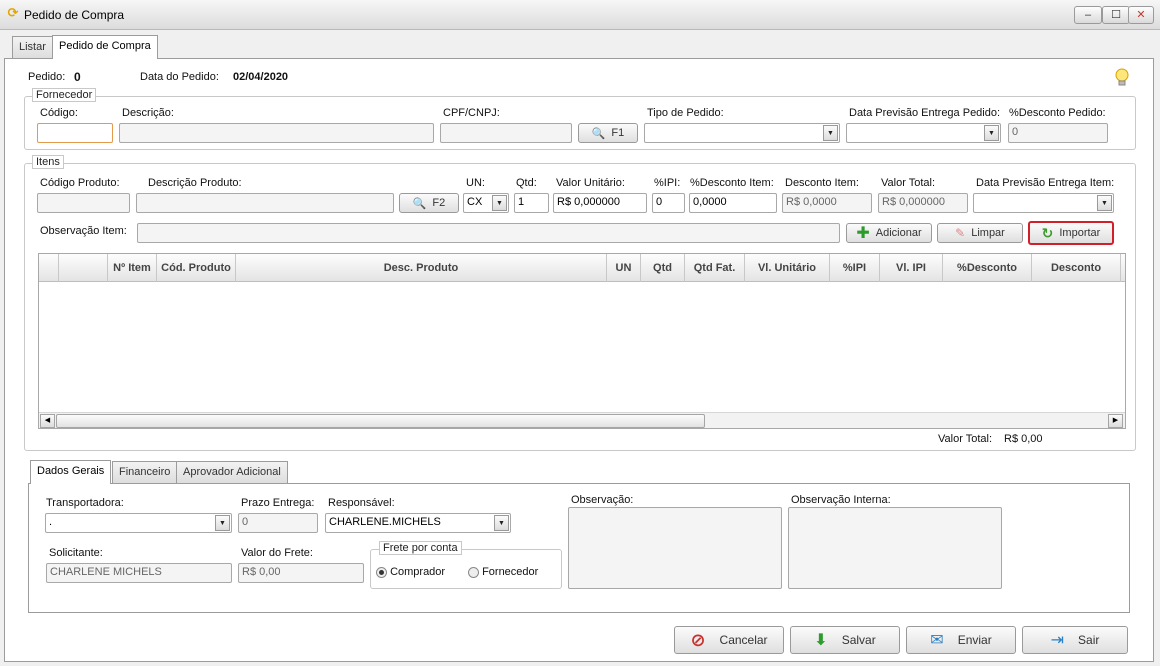  Describe the element at coordinates (429, 203) in the screenshot. I see `search-f2-button: 🔍 F2` at that location.